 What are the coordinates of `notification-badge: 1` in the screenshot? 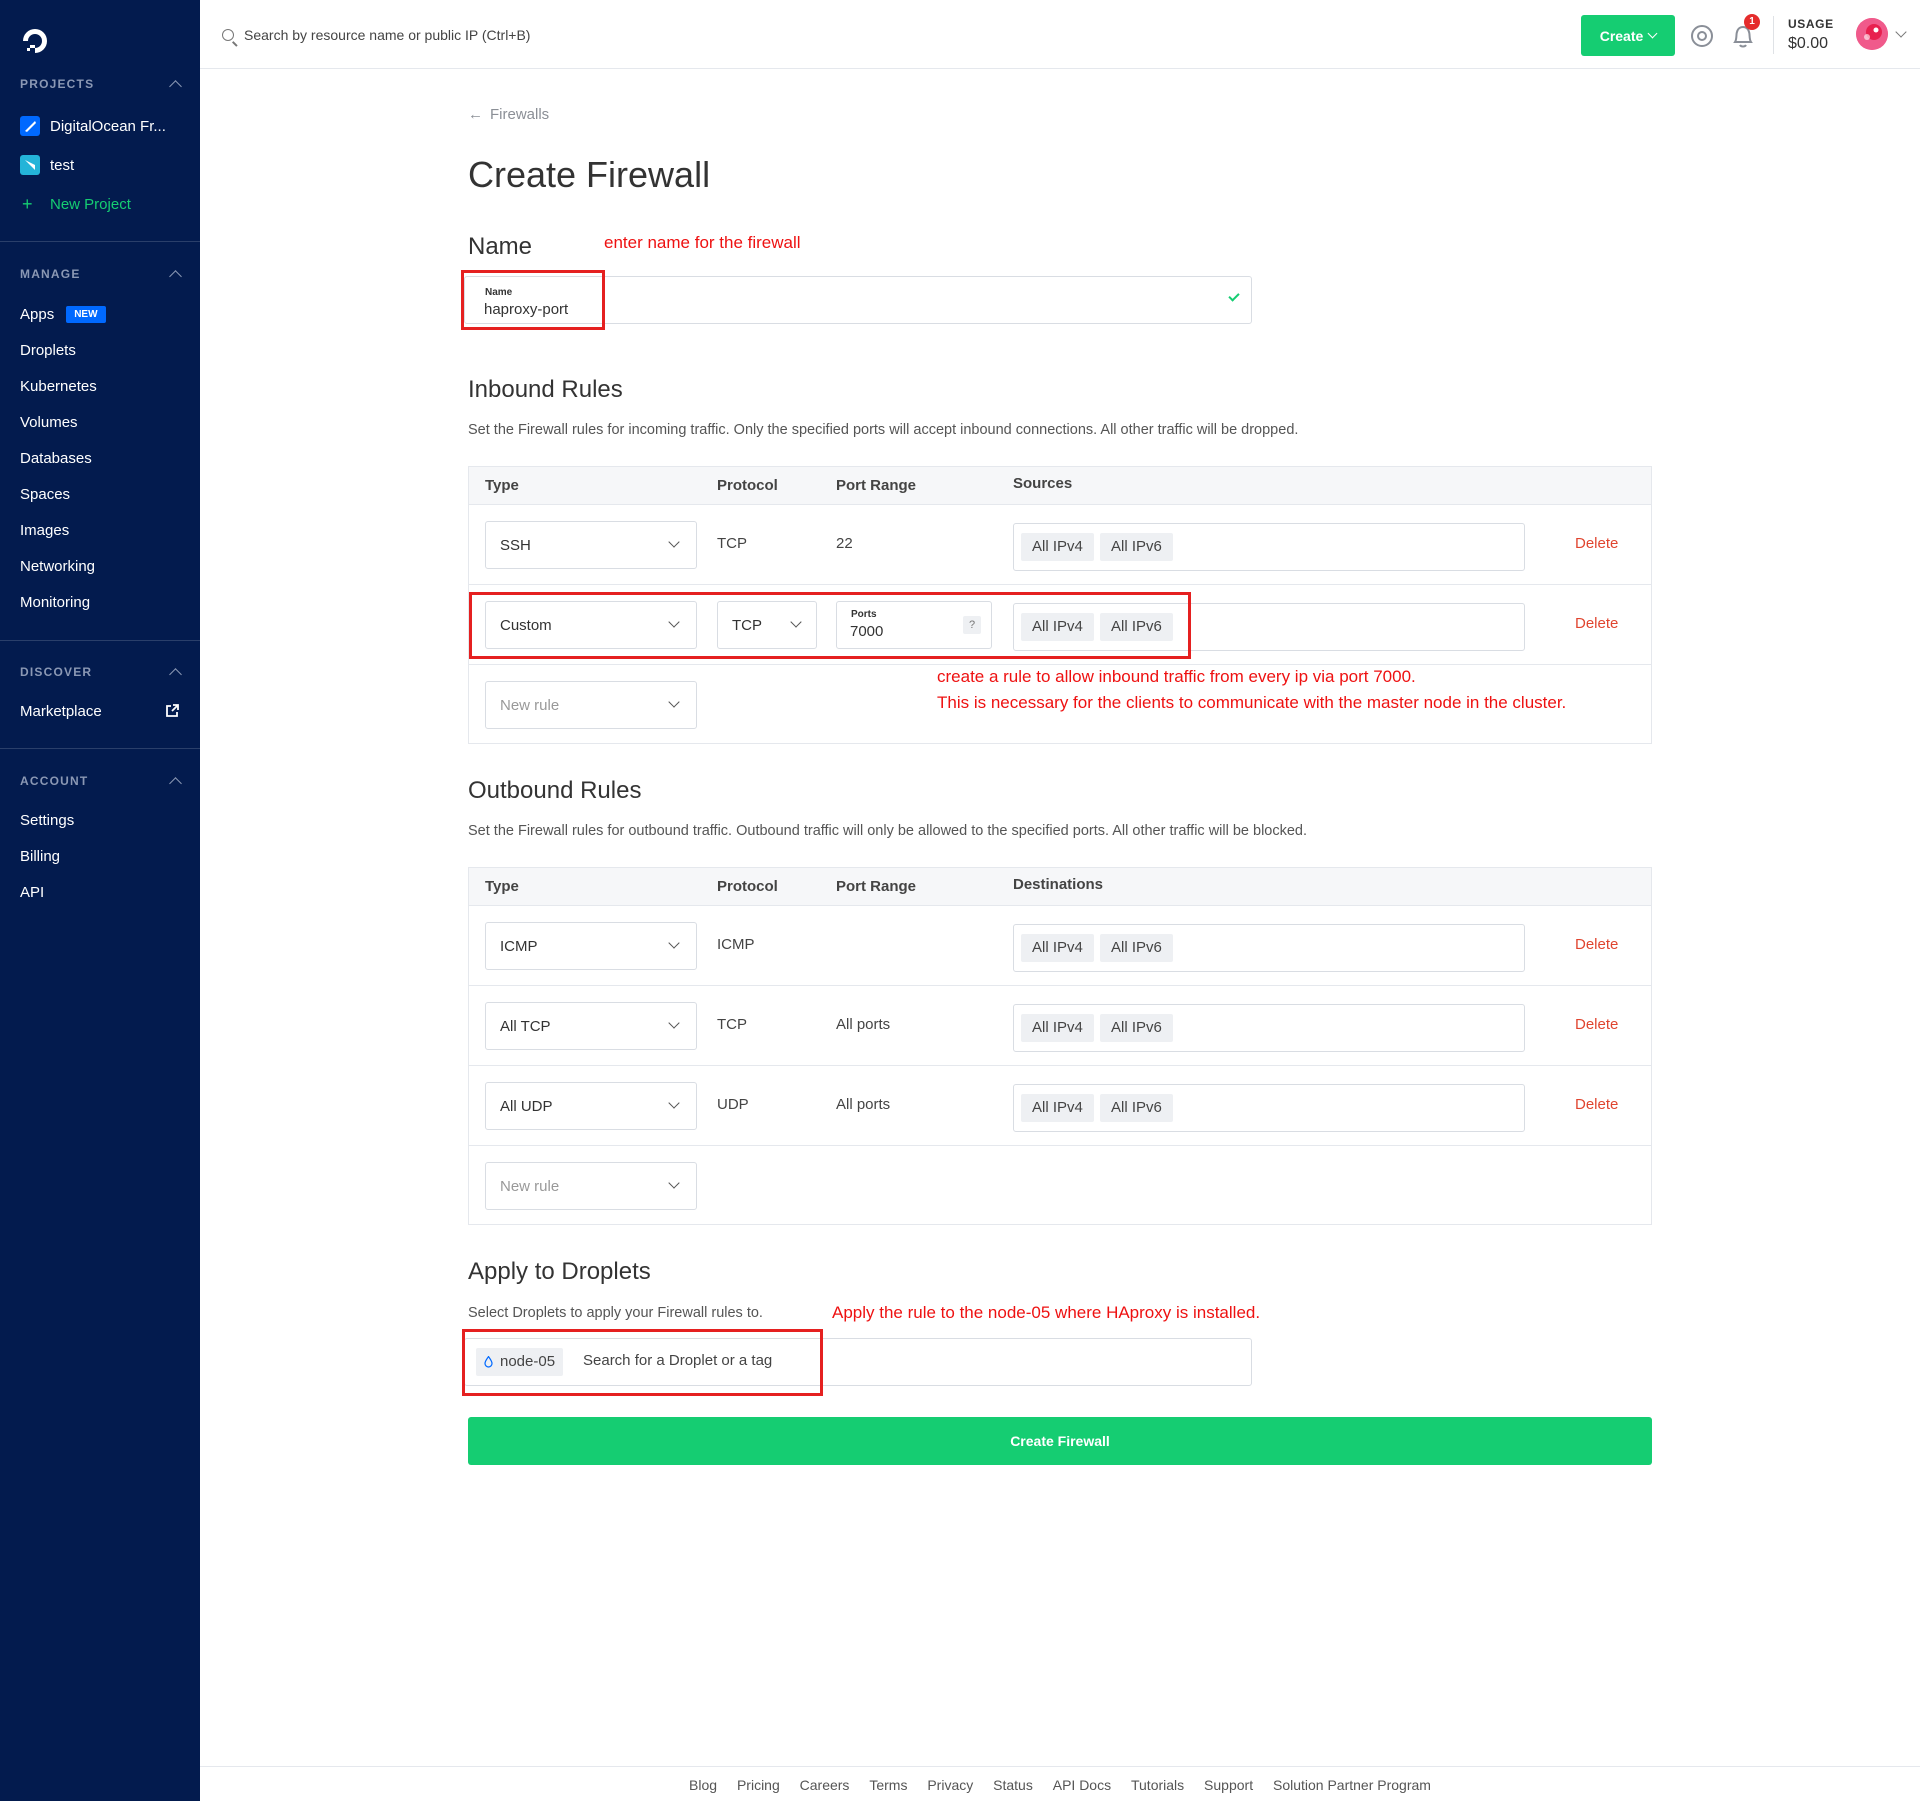 It's located at (1752, 22).